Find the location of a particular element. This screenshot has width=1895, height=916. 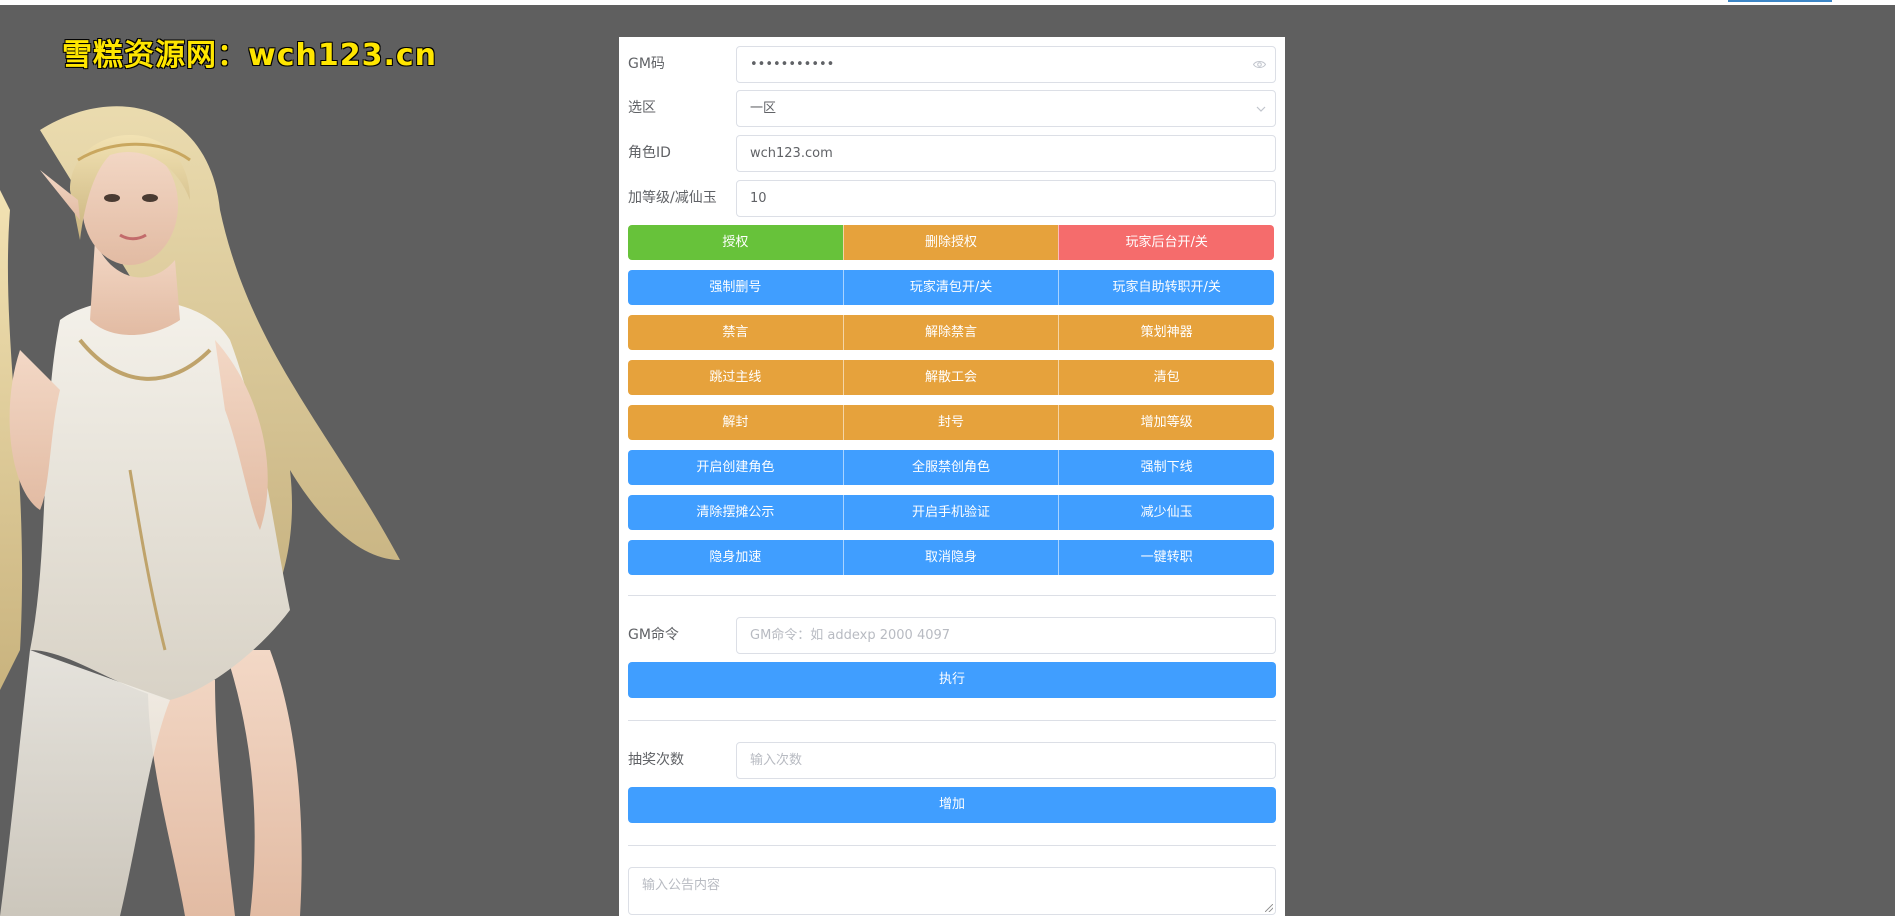

role-id-row: 角色ID wch123.com is located at coordinates (952, 153).